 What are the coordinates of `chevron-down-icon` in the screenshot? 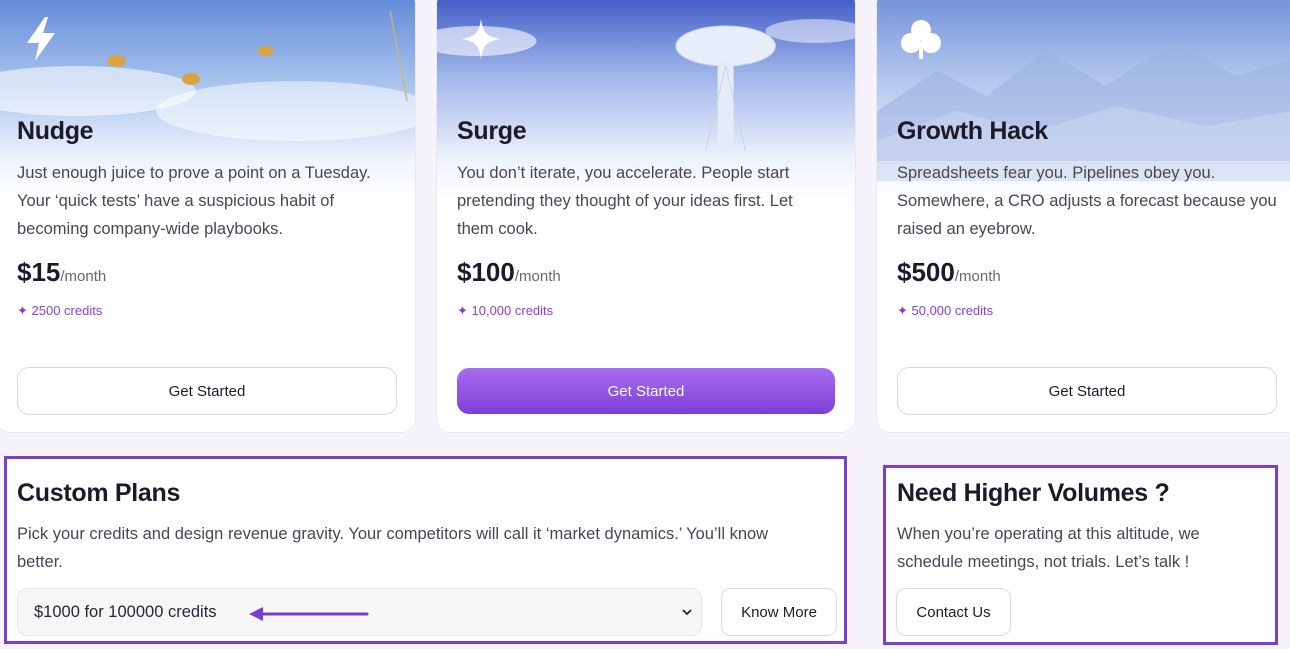 It's located at (687, 612).